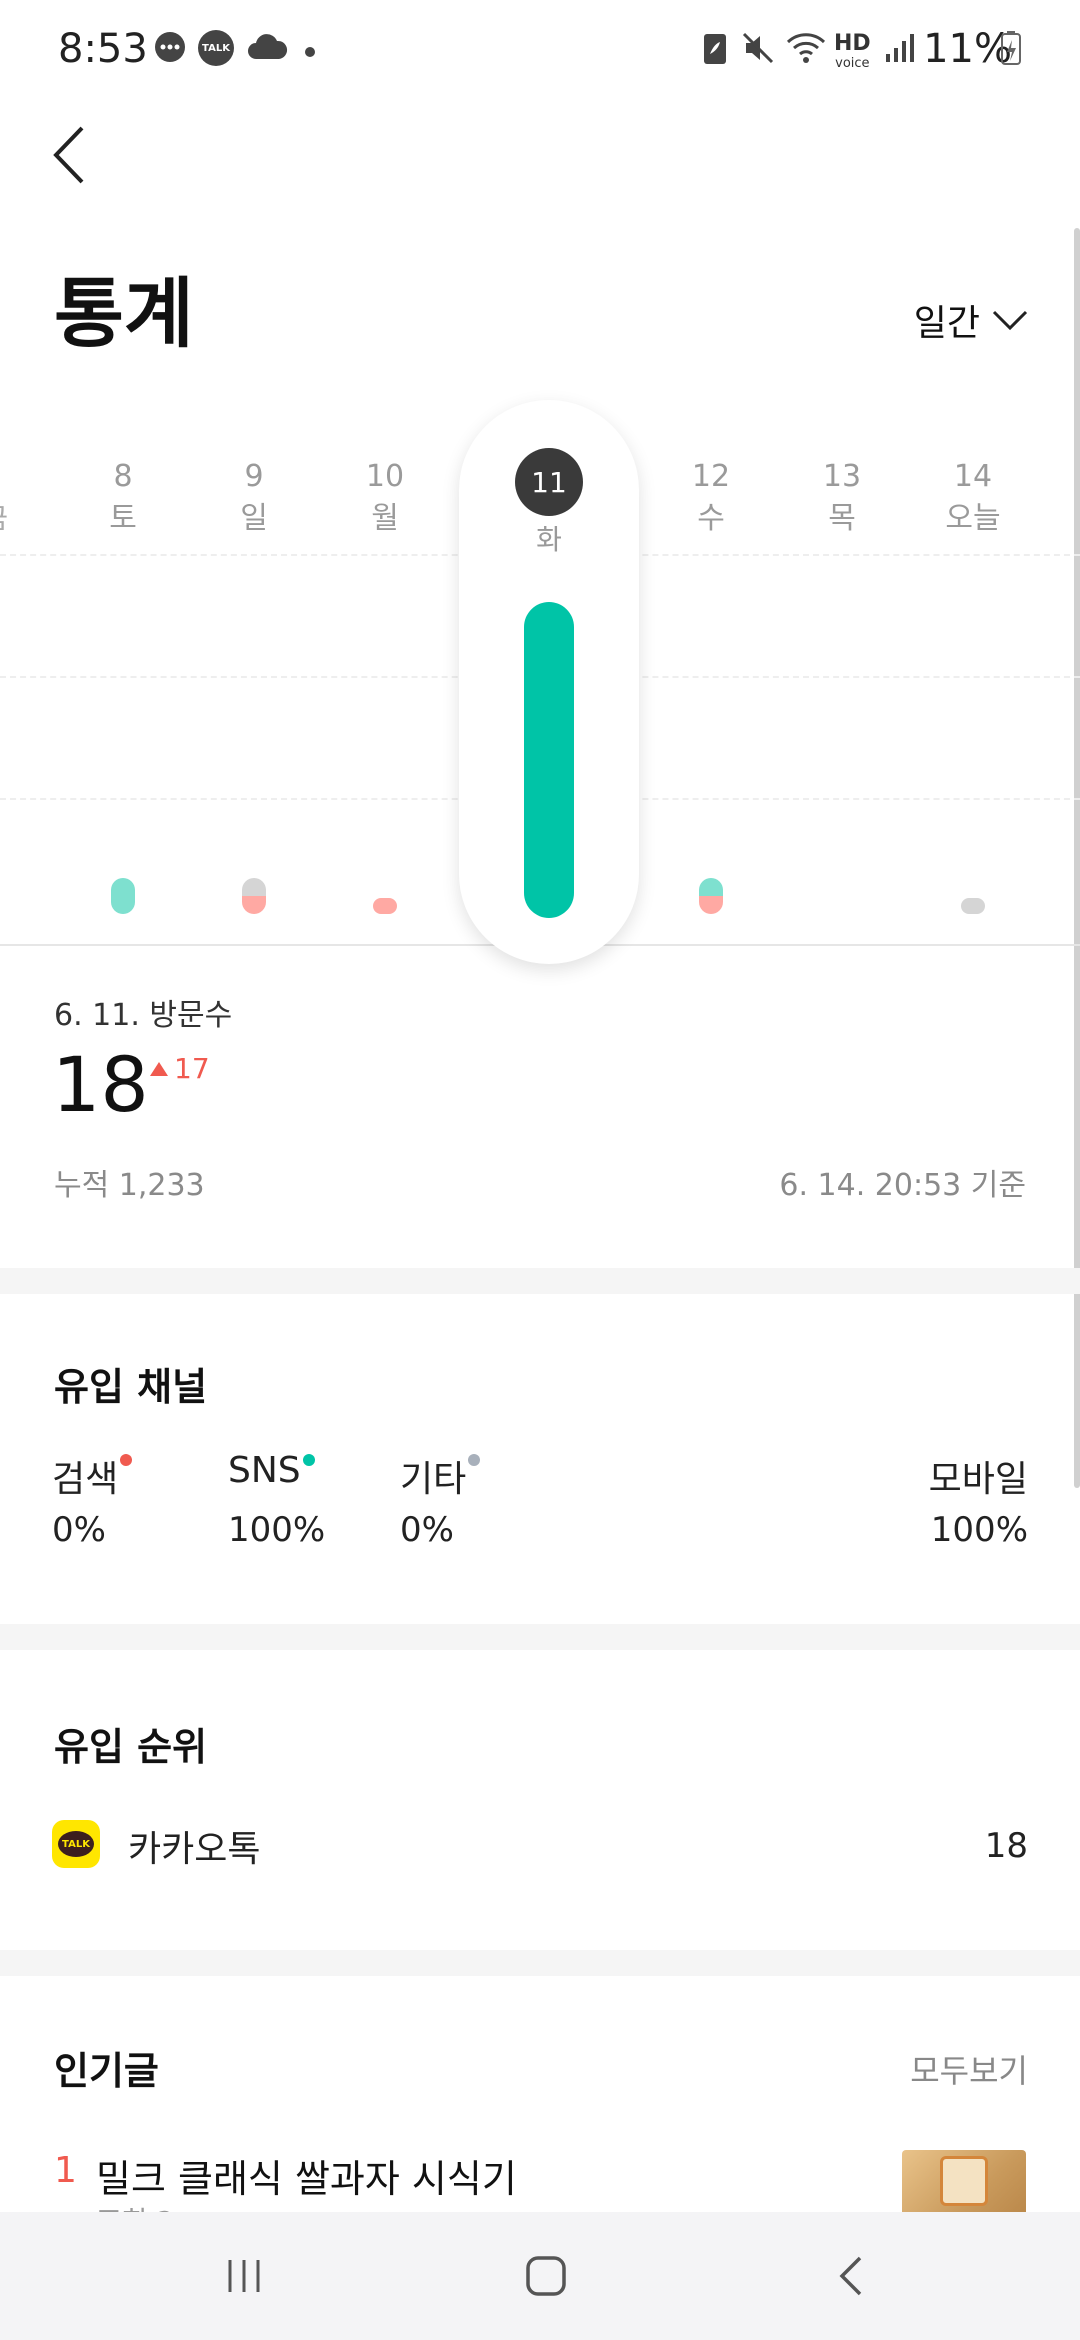  What do you see at coordinates (711, 518) in the screenshot?
I see `day-weekday: 수` at bounding box center [711, 518].